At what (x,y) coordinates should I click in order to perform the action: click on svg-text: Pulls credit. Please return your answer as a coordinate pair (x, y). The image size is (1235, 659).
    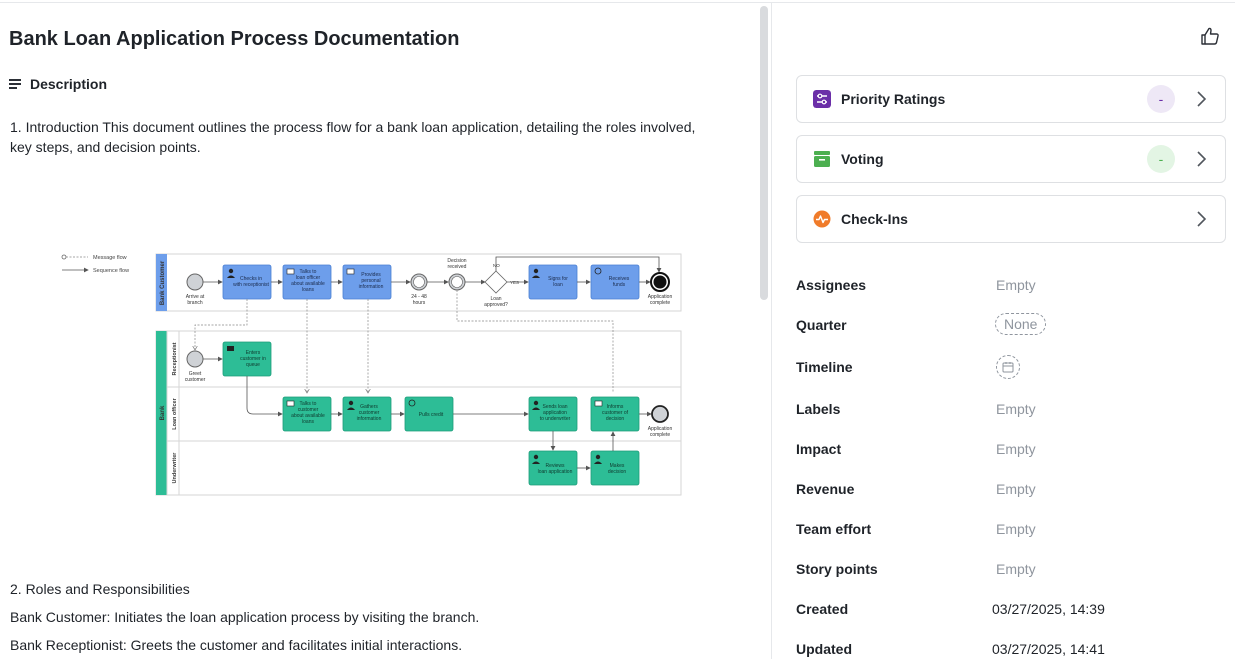
    Looking at the image, I should click on (431, 415).